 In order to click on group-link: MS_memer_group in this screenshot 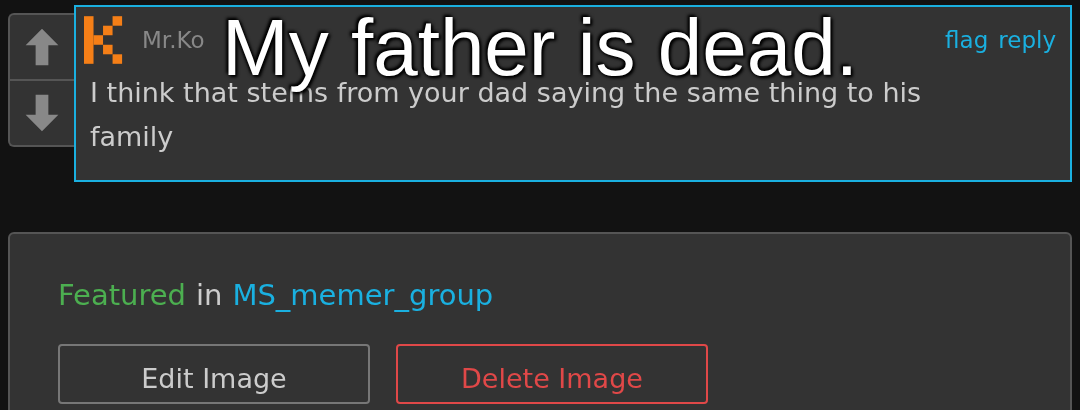, I will do `click(363, 295)`.